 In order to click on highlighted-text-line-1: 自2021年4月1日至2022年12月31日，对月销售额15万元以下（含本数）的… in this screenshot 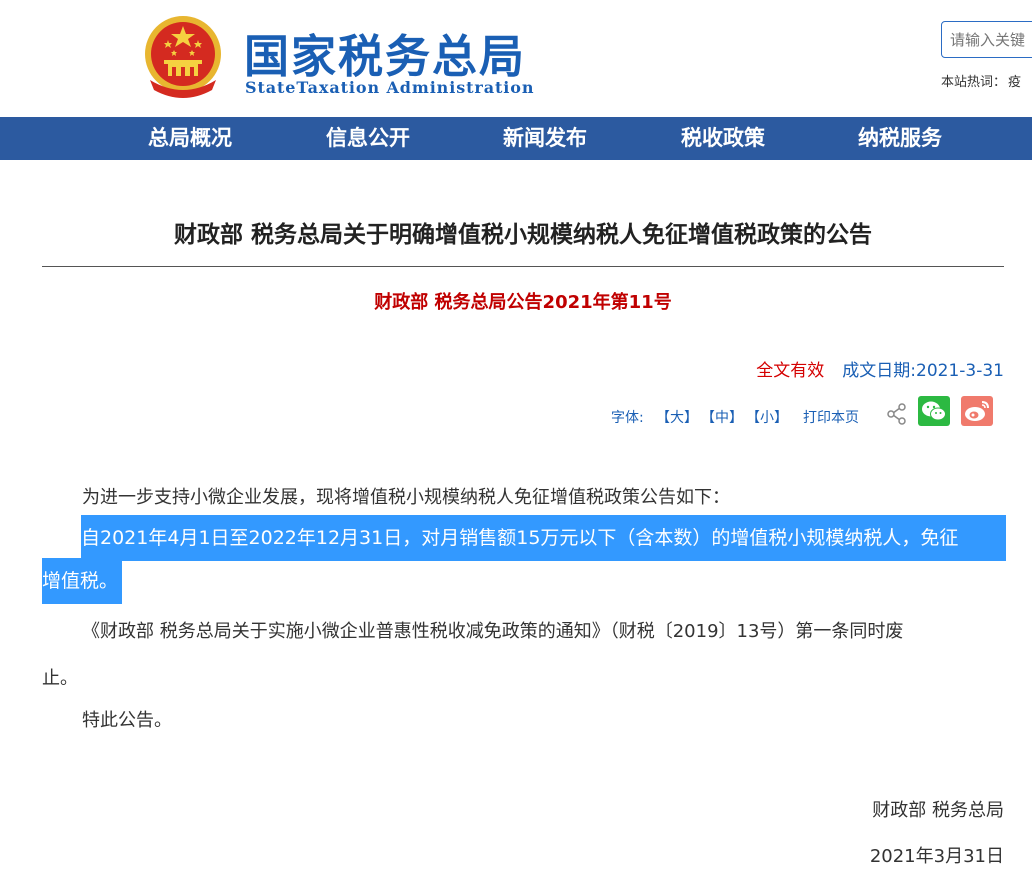, I will do `click(543, 538)`.